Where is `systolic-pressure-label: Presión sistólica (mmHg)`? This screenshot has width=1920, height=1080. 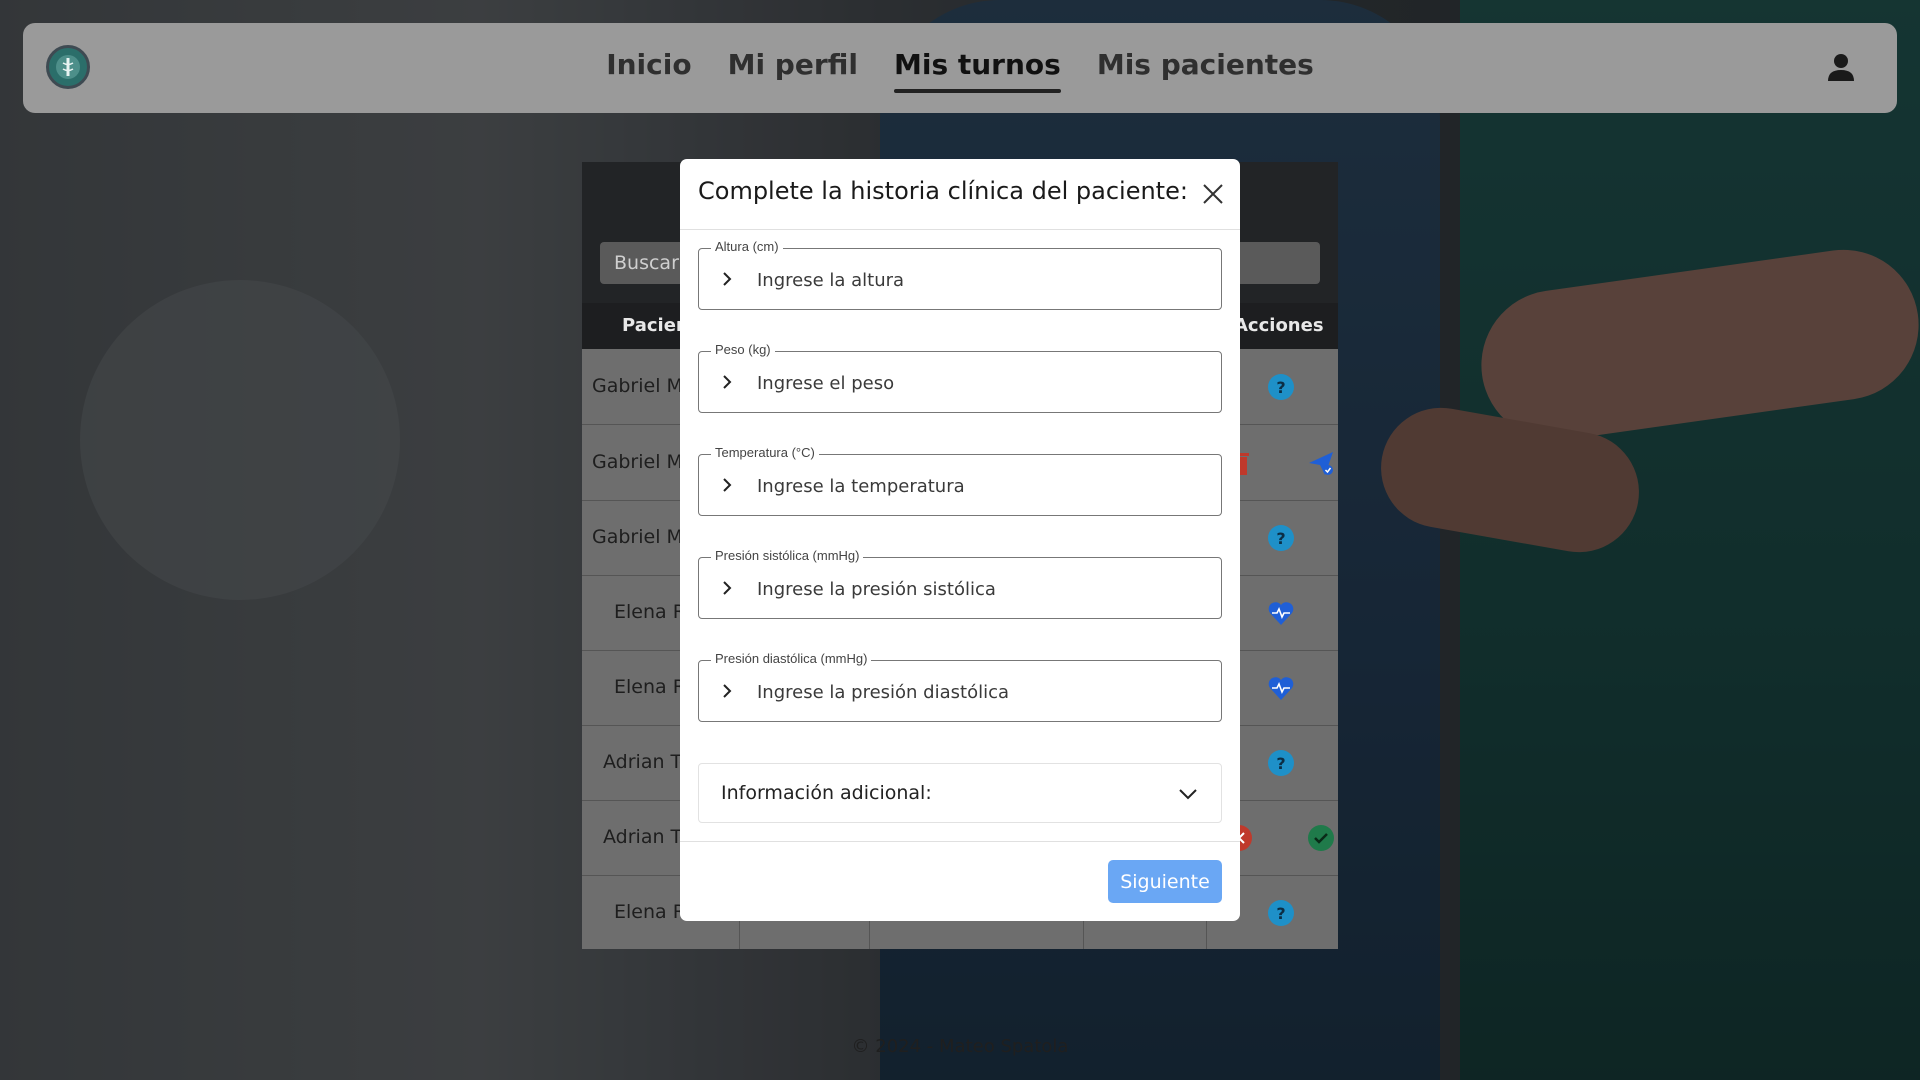
systolic-pressure-label: Presión sistólica (mmHg) is located at coordinates (787, 555).